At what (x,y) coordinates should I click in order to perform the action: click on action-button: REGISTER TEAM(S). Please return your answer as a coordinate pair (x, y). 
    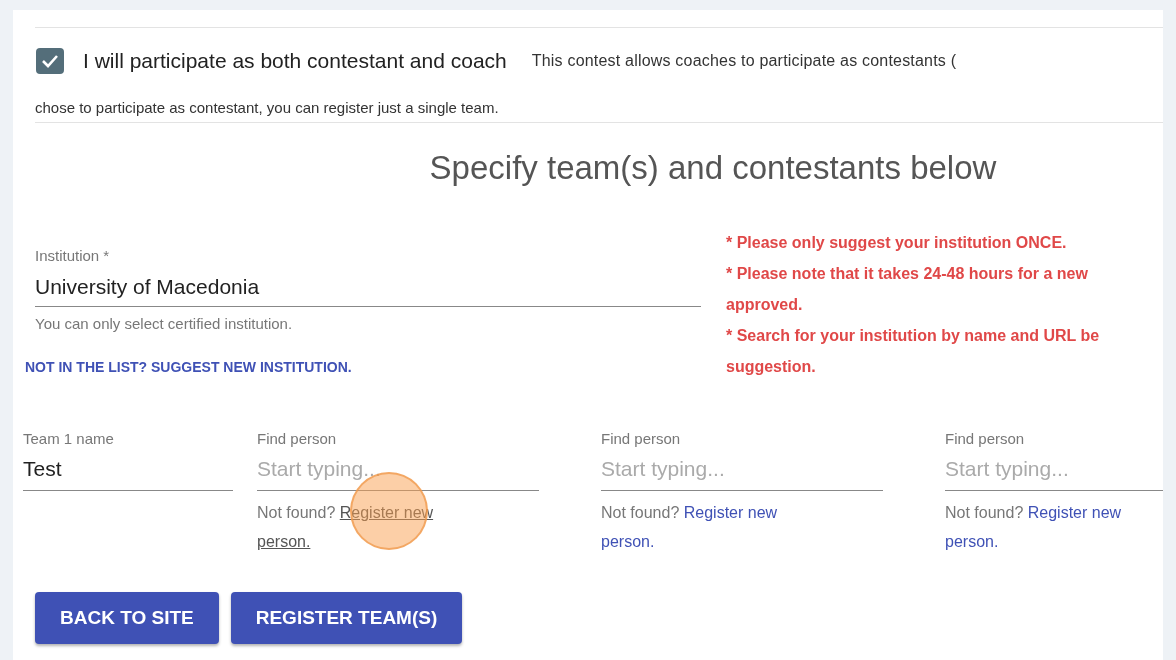
    Looking at the image, I should click on (346, 618).